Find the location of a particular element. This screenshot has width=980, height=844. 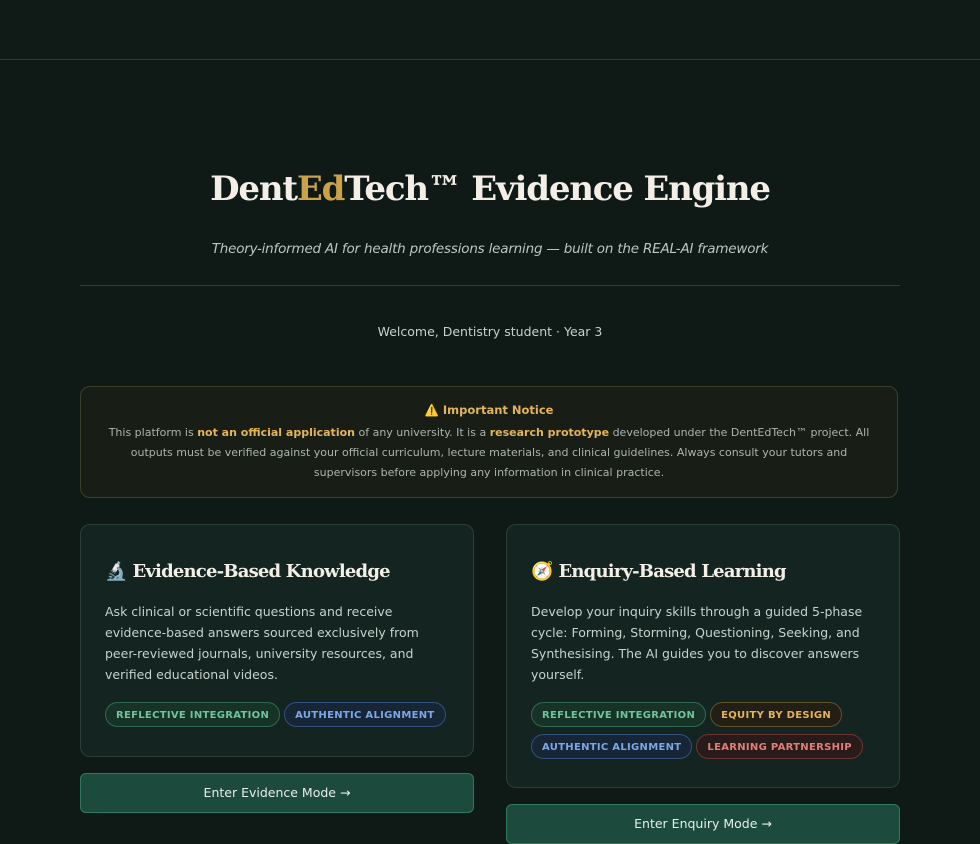

notice-title-text: Important Notice is located at coordinates (498, 410).